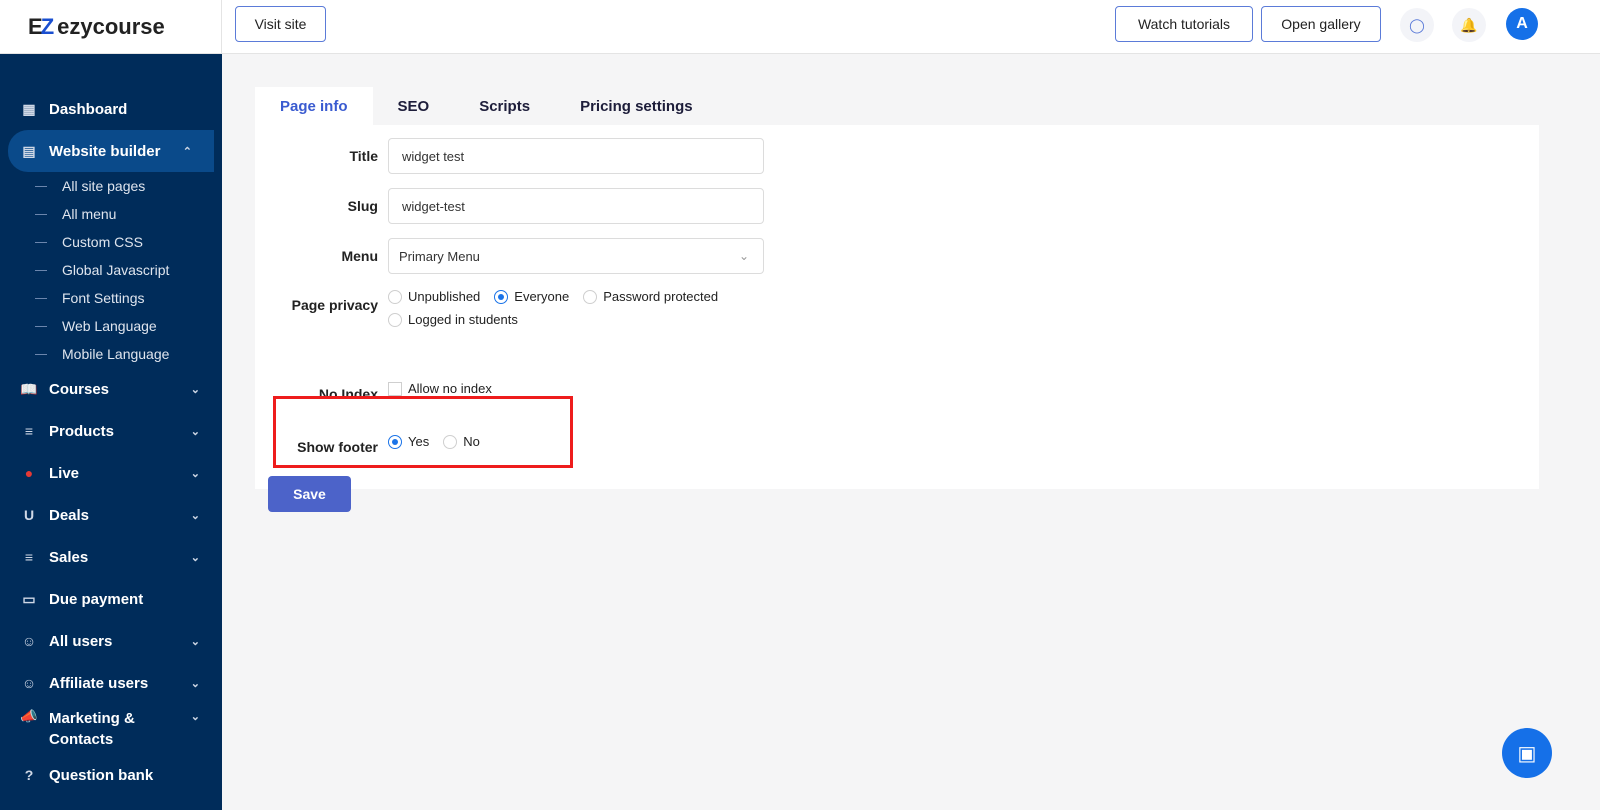 The width and height of the screenshot is (1600, 810). I want to click on highlight-box, so click(423, 432).